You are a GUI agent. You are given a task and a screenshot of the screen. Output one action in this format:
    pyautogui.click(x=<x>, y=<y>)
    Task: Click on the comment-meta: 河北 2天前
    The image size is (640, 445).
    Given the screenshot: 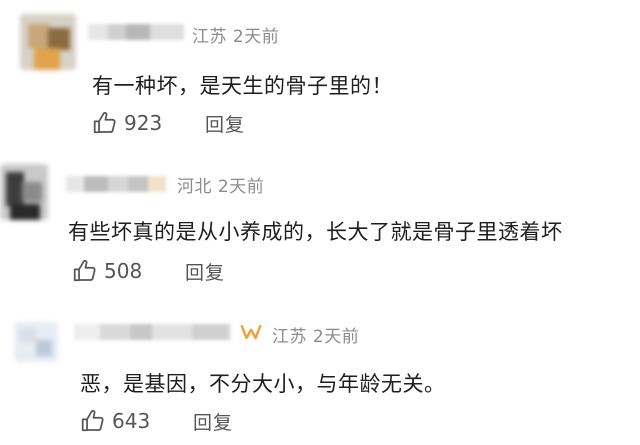 What is the action you would take?
    pyautogui.click(x=220, y=184)
    